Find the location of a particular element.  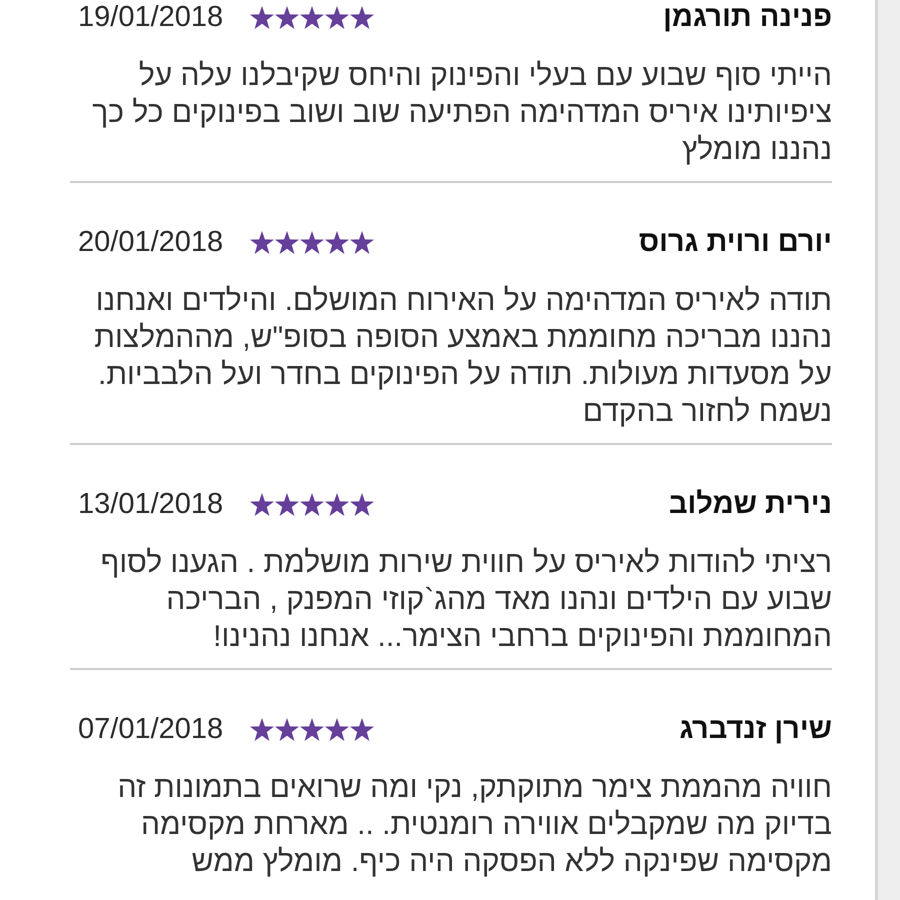

reviewer-name: יורם ורוית גרוס is located at coordinates (735, 242).